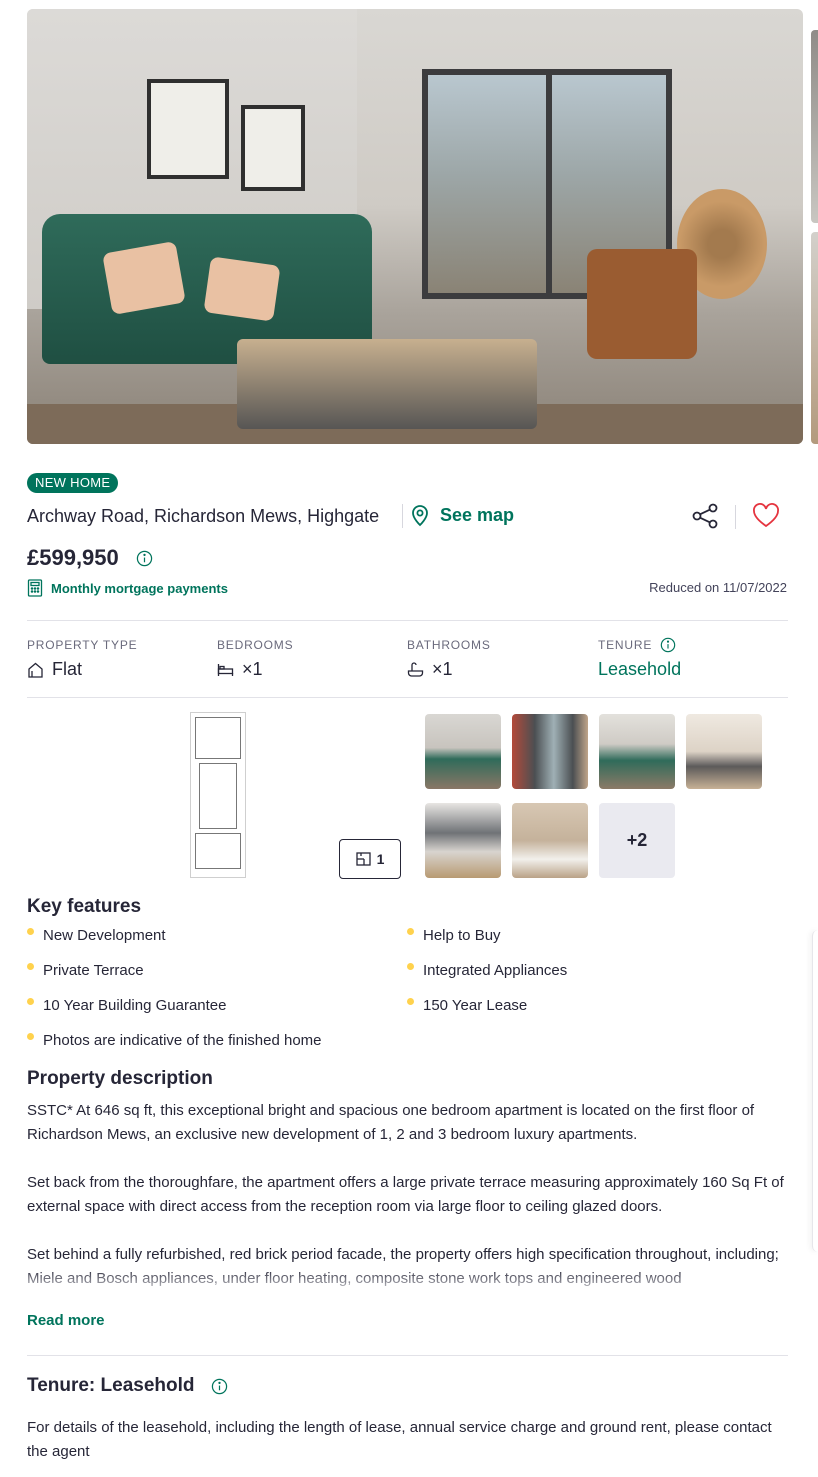 The width and height of the screenshot is (818, 1477). What do you see at coordinates (688, 669) in the screenshot?
I see `tenure-link: Leasehold` at bounding box center [688, 669].